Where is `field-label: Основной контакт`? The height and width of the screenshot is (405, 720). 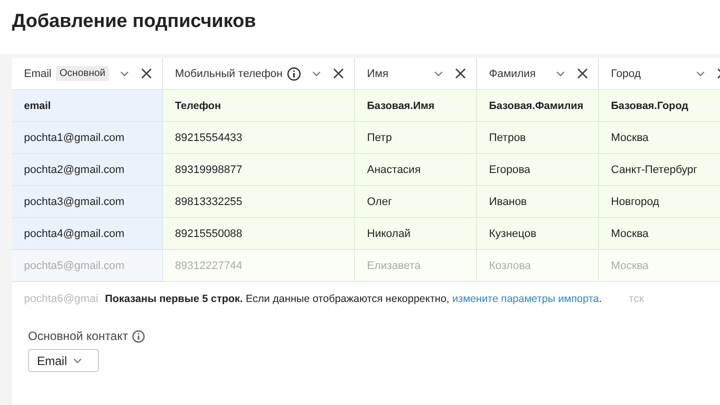
field-label: Основной контакт is located at coordinates (78, 336).